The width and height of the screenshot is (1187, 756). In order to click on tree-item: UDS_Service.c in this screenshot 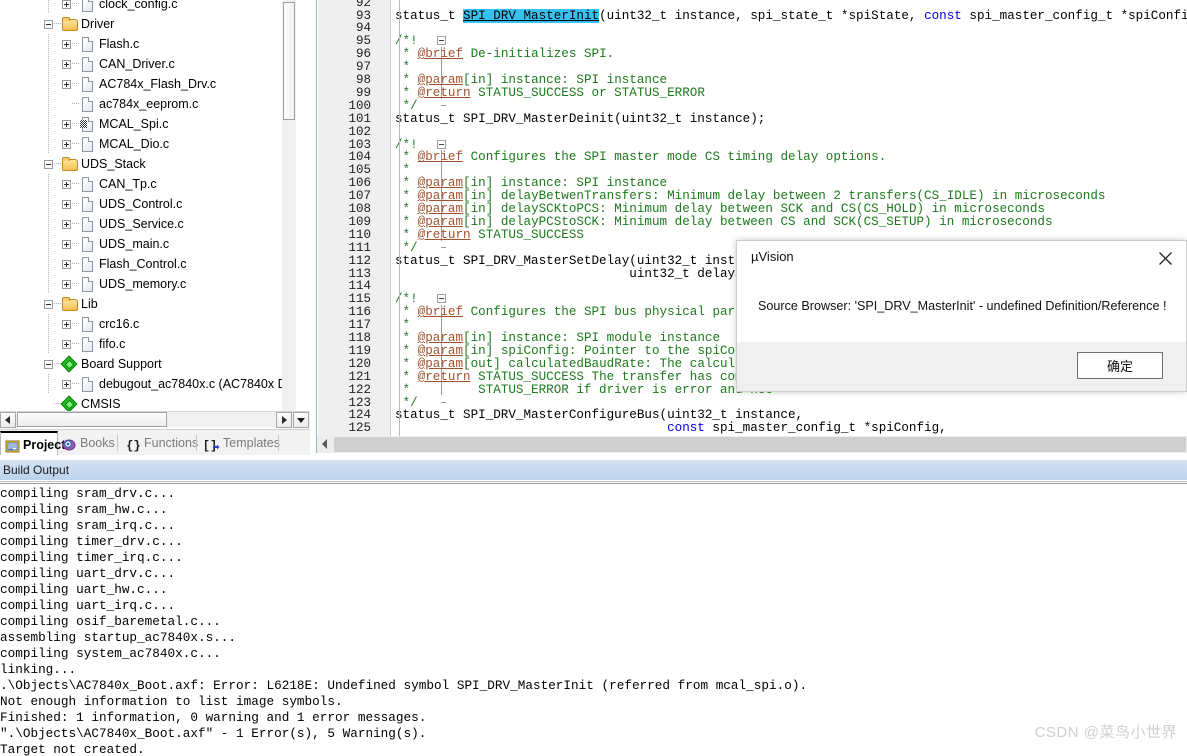, I will do `click(148, 224)`.